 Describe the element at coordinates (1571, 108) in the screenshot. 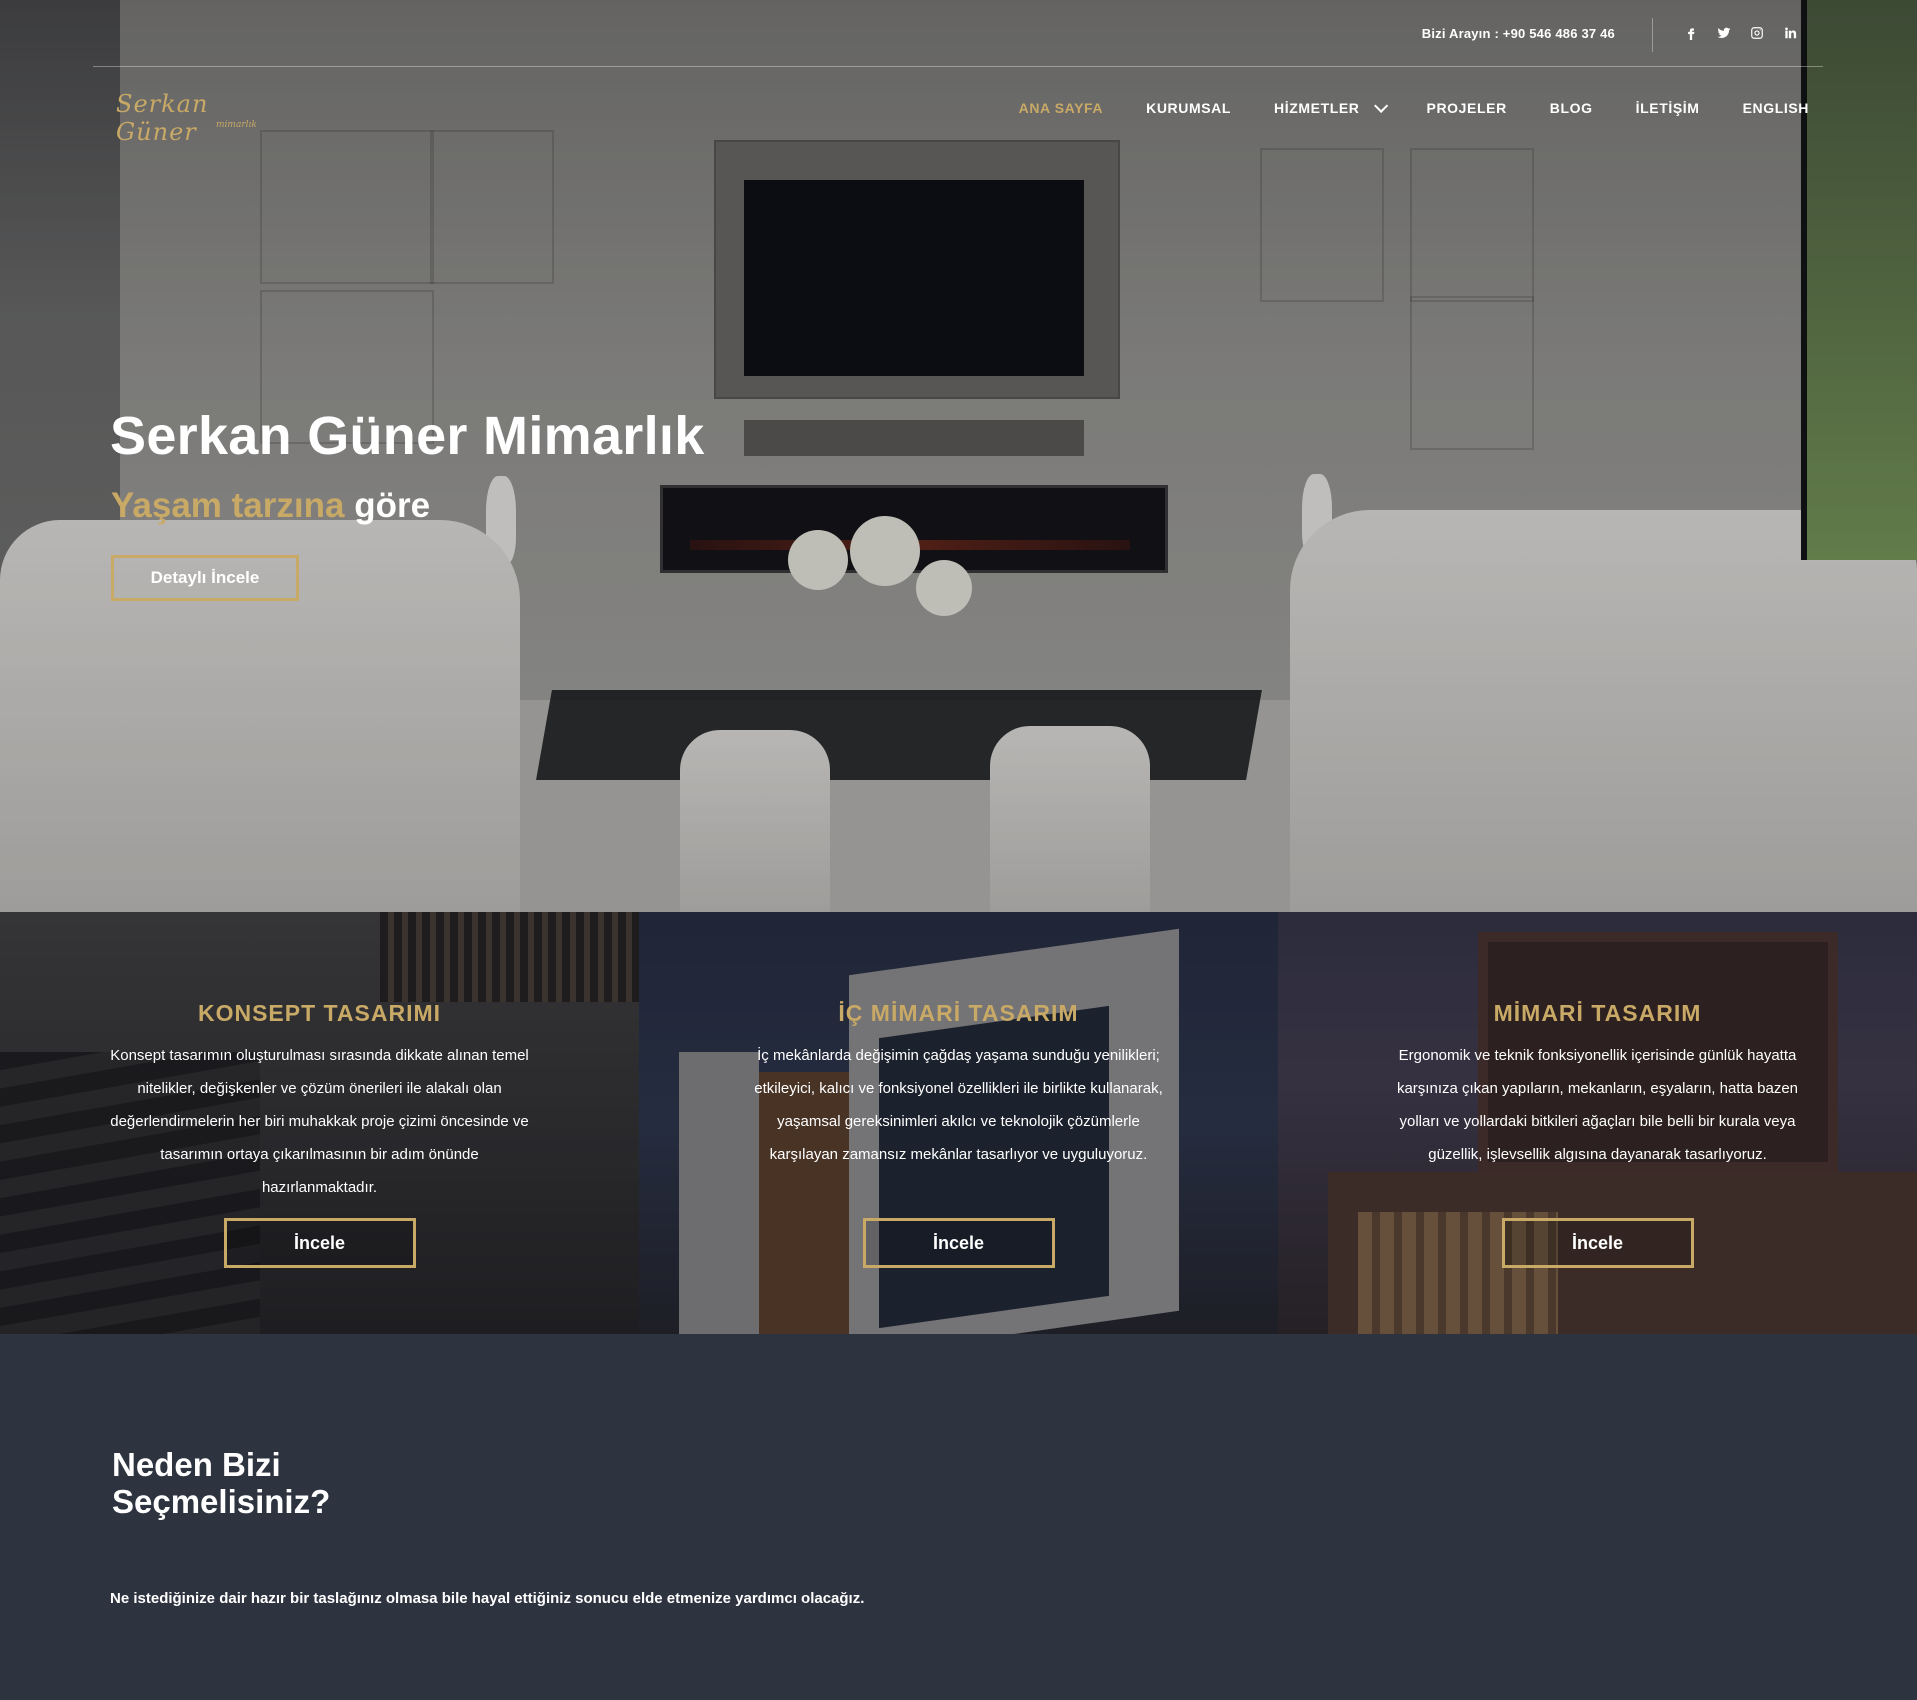

I see `nav-item-blog: BLOG` at that location.